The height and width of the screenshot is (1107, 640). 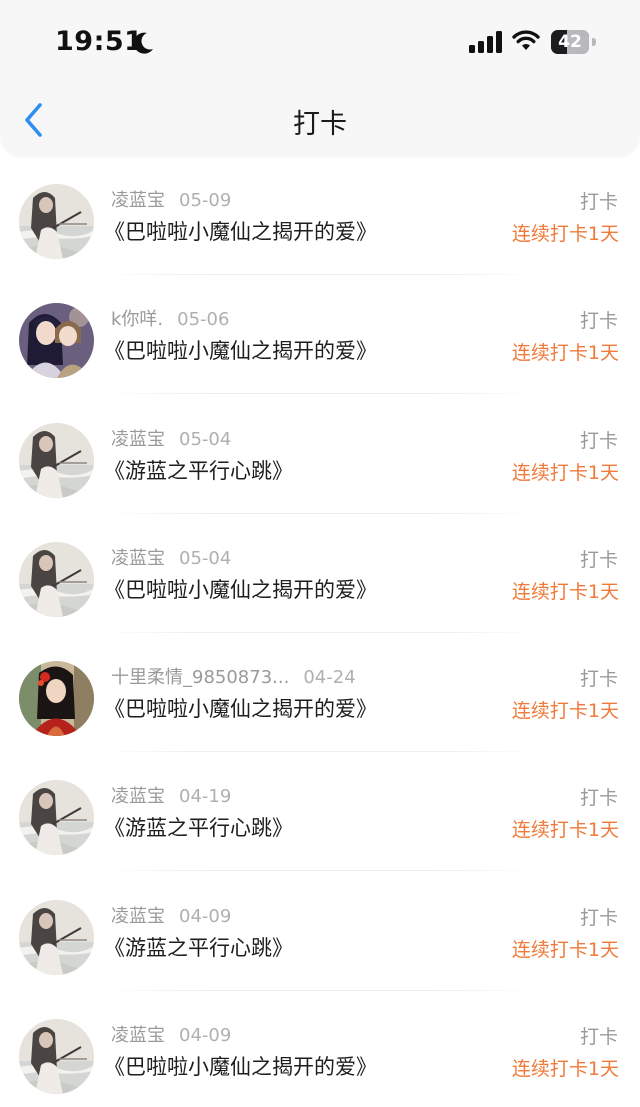 I want to click on record-date: 04-19, so click(x=205, y=797).